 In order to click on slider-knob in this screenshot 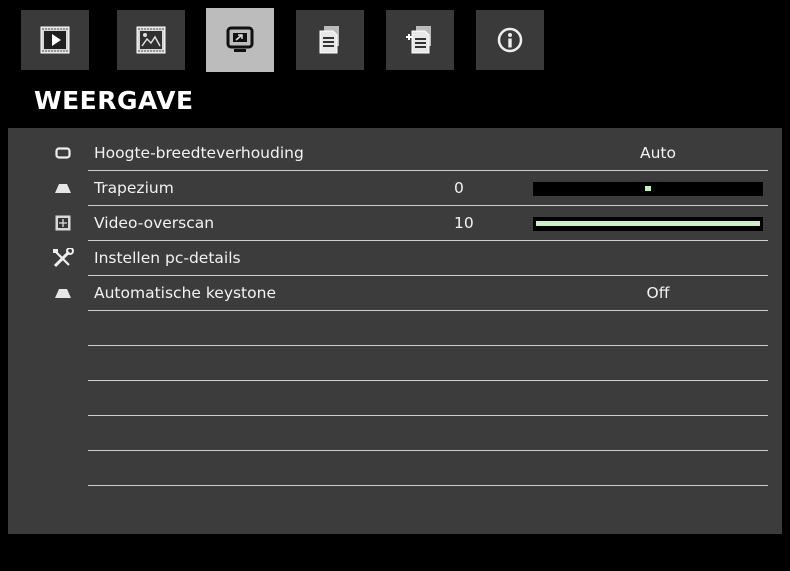, I will do `click(648, 188)`.